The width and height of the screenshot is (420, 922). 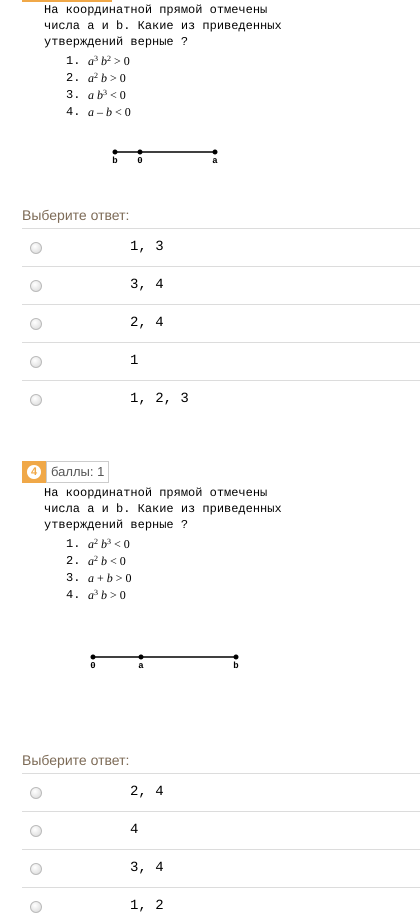 What do you see at coordinates (109, 112) in the screenshot?
I see `statement-formula: a – b < 0` at bounding box center [109, 112].